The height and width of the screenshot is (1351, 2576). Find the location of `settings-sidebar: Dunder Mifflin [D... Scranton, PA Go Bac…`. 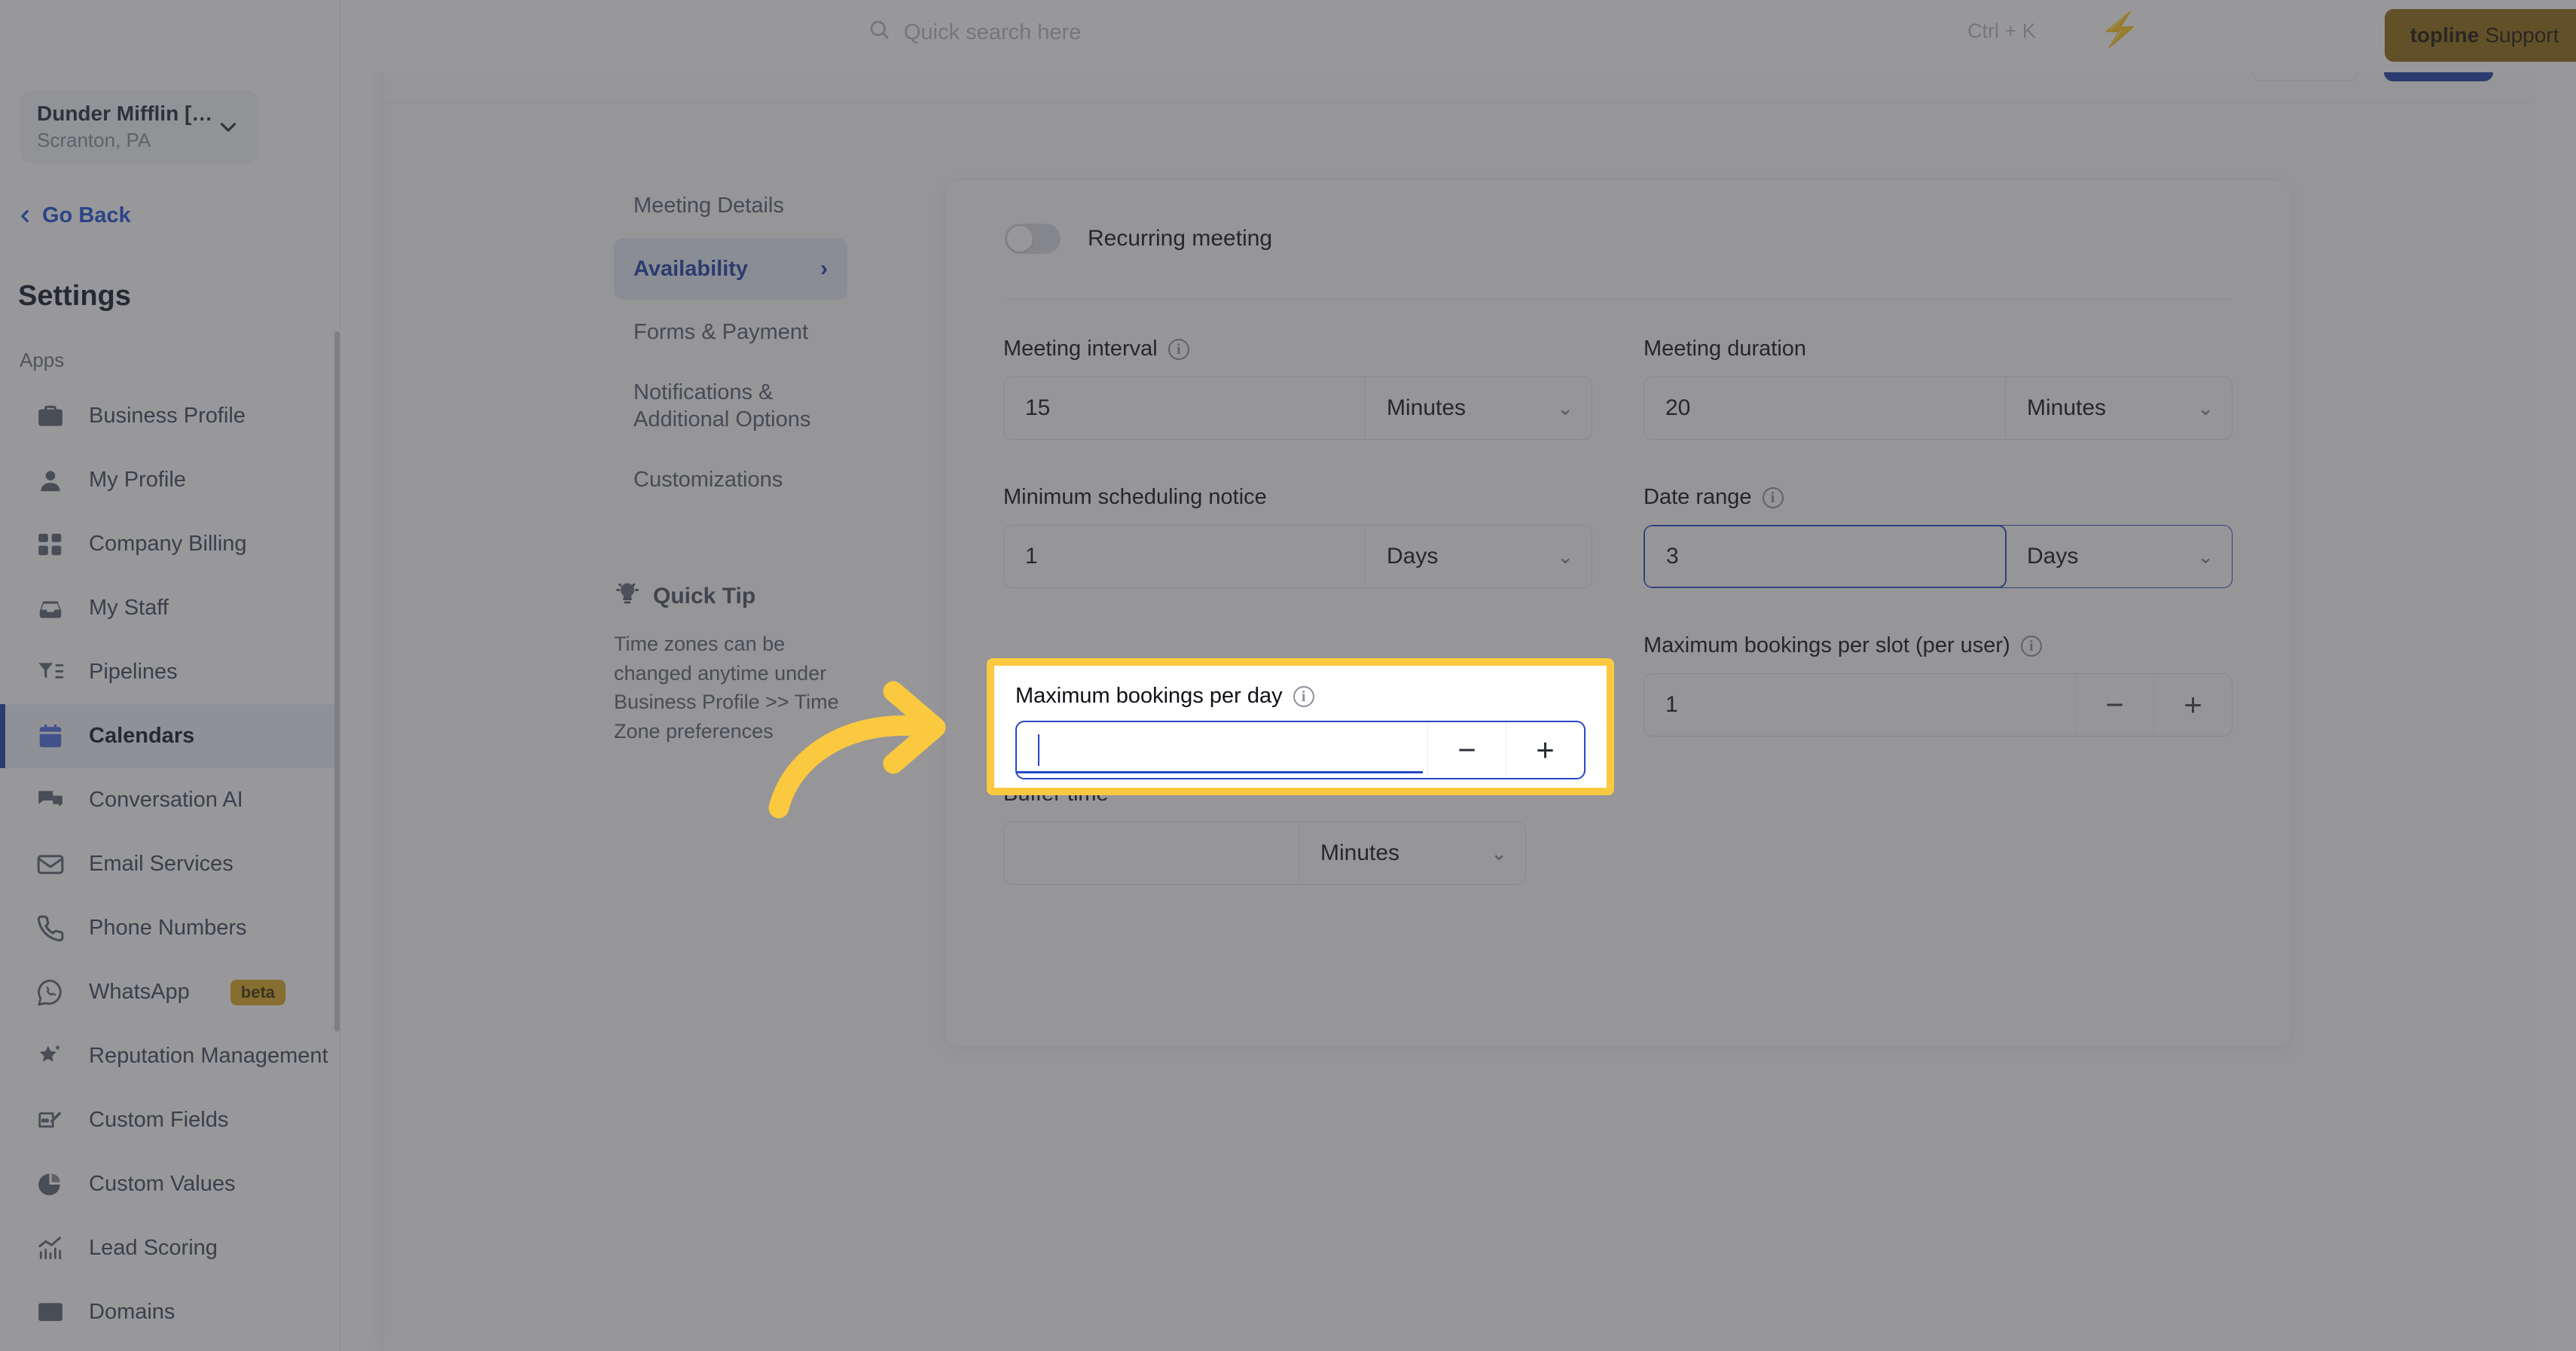

settings-sidebar: Dunder Mifflin [D... Scranton, PA Go Bac… is located at coordinates (170, 675).